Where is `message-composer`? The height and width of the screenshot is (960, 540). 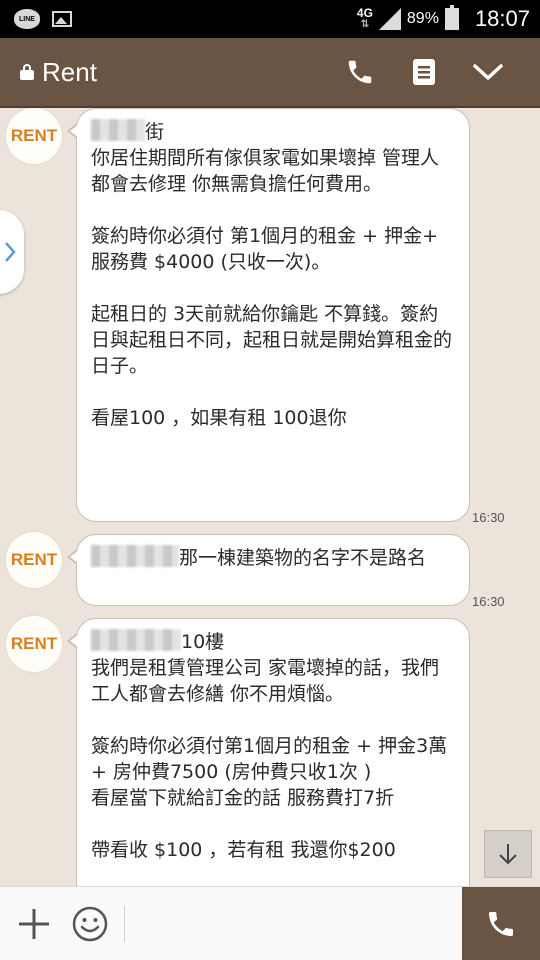 message-composer is located at coordinates (270, 923).